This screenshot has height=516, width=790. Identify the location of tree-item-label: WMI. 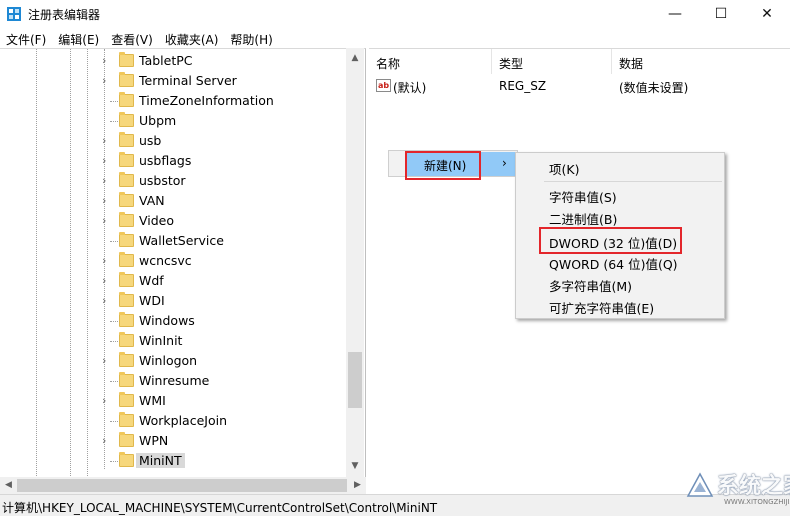
(152, 400).